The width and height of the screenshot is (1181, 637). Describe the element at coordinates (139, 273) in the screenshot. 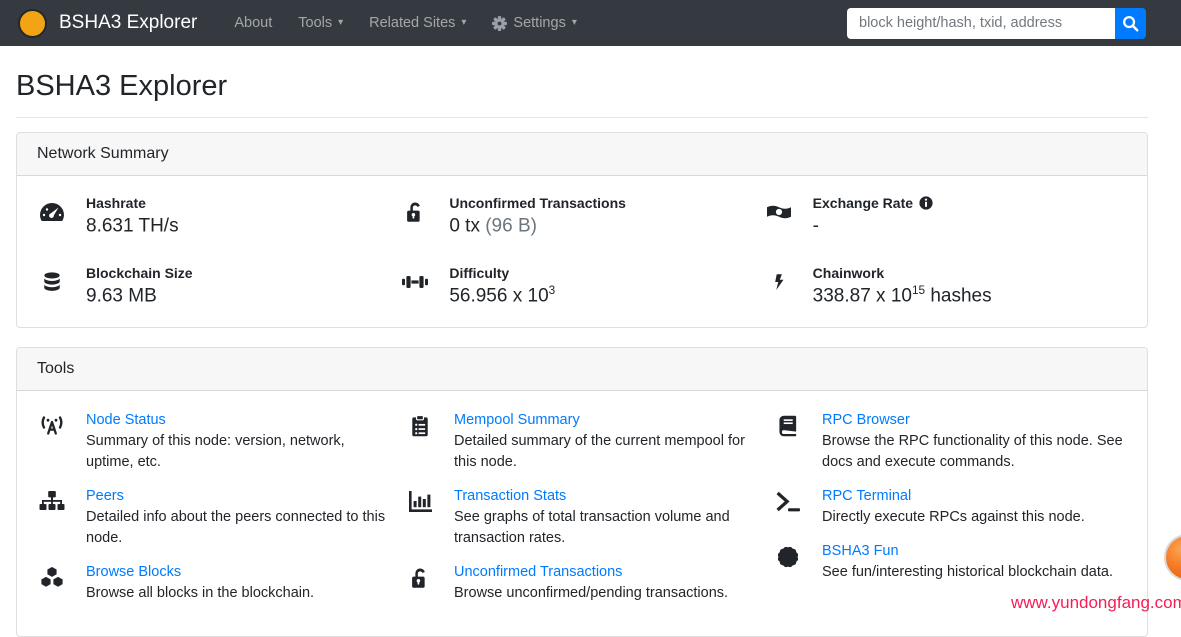

I see `stat-label: Blockchain Size` at that location.